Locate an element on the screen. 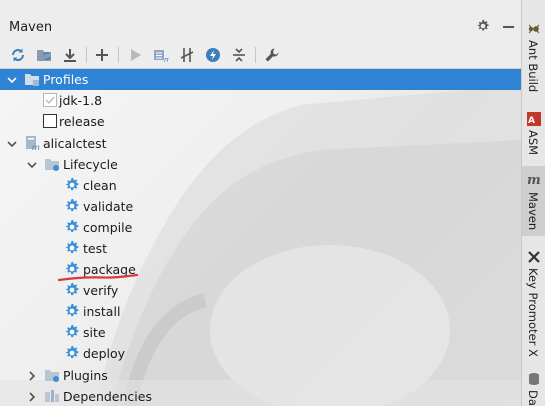 This screenshot has width=545, height=406. minimize-icon is located at coordinates (508, 27).